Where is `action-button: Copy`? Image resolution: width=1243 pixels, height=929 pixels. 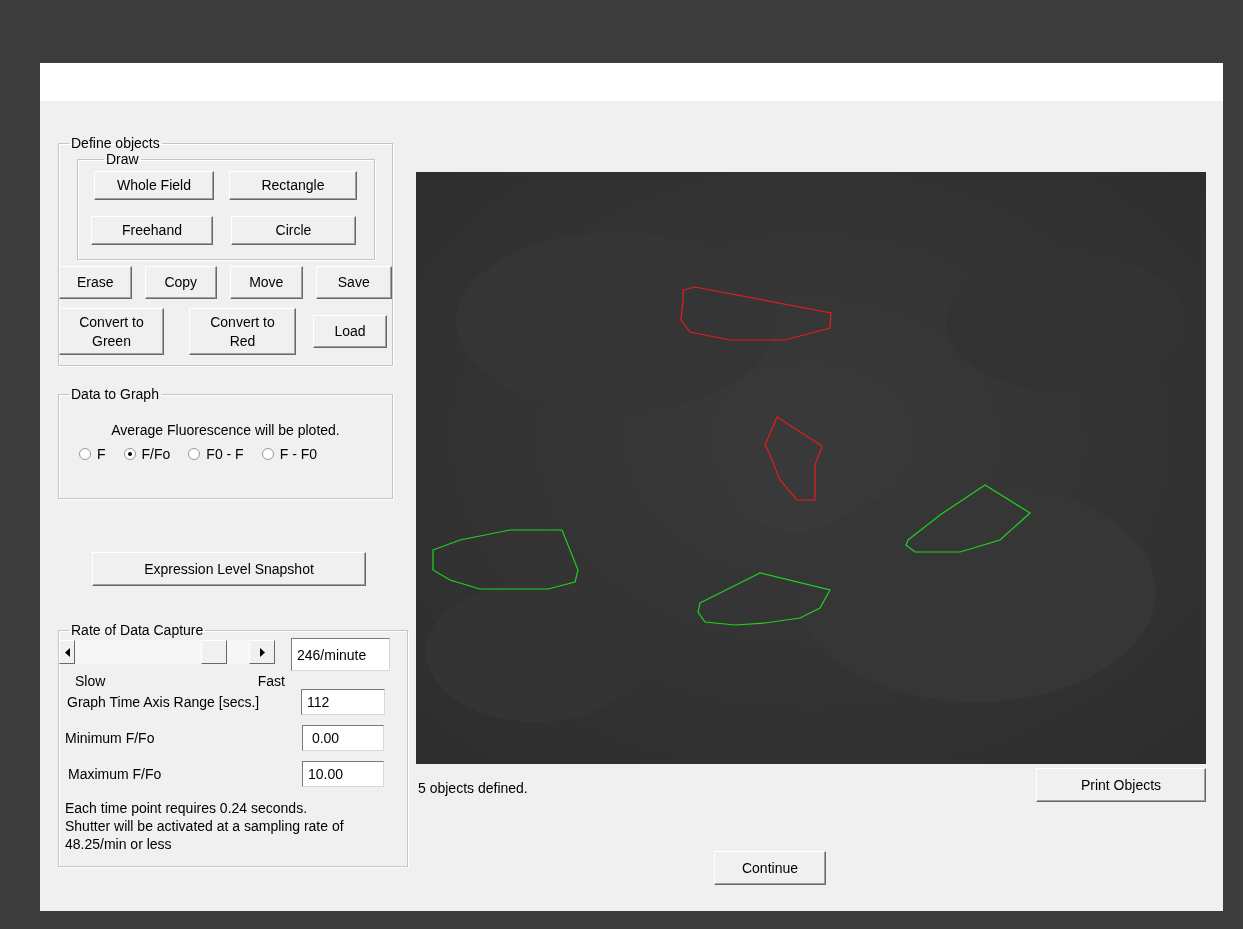
action-button: Copy is located at coordinates (180, 282).